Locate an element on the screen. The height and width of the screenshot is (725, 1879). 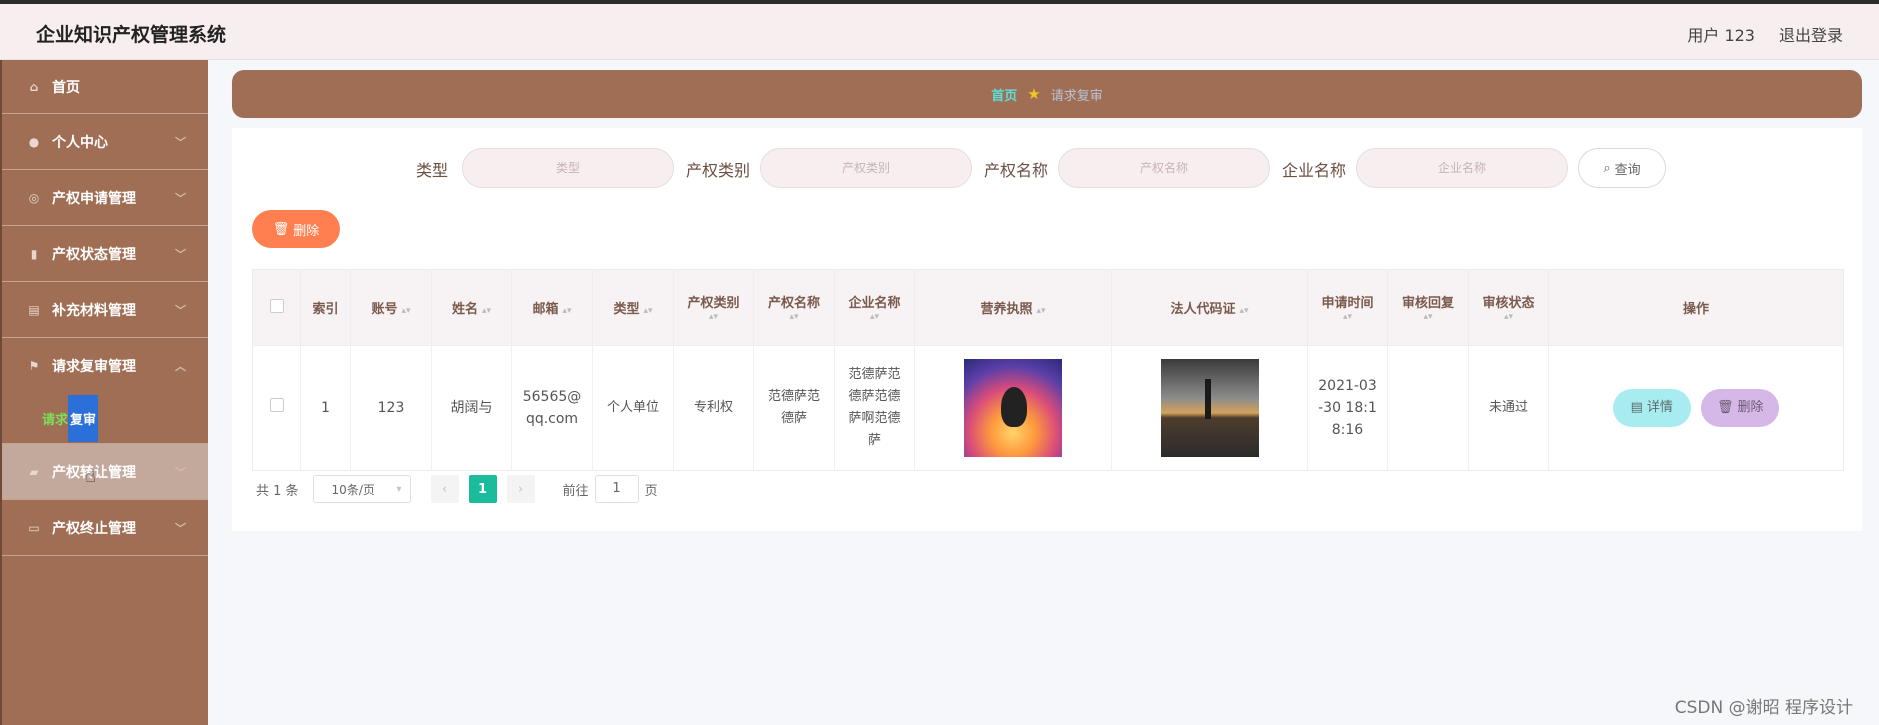
col-header: 产权名称 ▴▾ is located at coordinates (794, 307).